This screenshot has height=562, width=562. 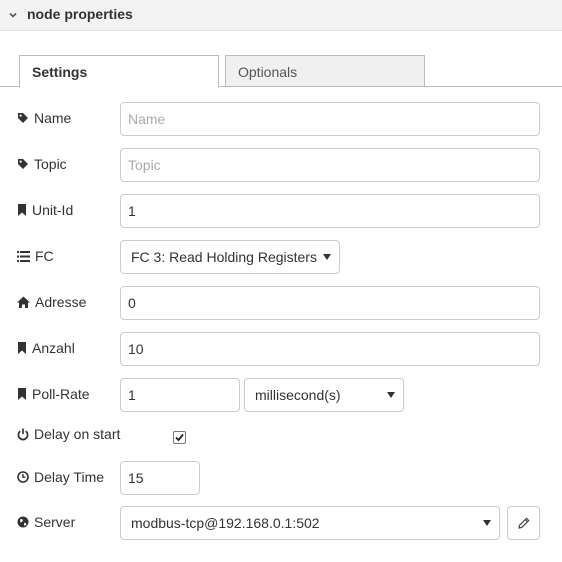 What do you see at coordinates (330, 165) in the screenshot?
I see `topic-input` at bounding box center [330, 165].